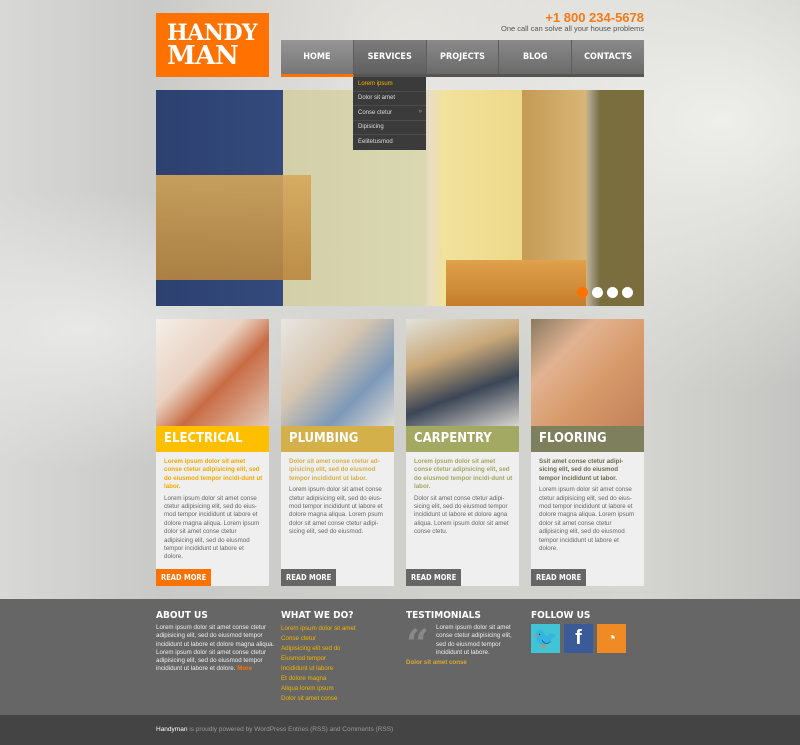 The image size is (800, 745). Describe the element at coordinates (375, 112) in the screenshot. I see `dropdown-item-label: Conse ctetur` at that location.